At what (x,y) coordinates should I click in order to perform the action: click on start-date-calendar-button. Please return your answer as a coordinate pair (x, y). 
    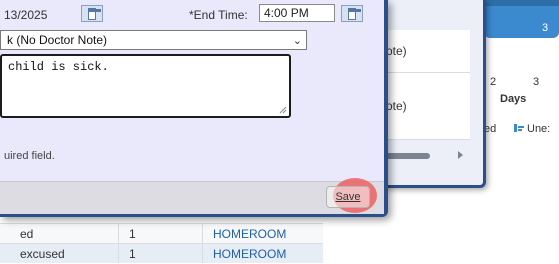
    Looking at the image, I should click on (92, 13).